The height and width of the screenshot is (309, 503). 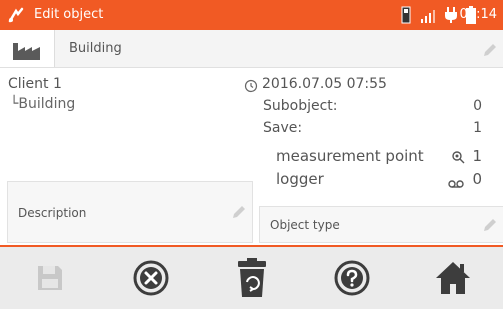 What do you see at coordinates (35, 84) in the screenshot?
I see `client-name: Client 1` at bounding box center [35, 84].